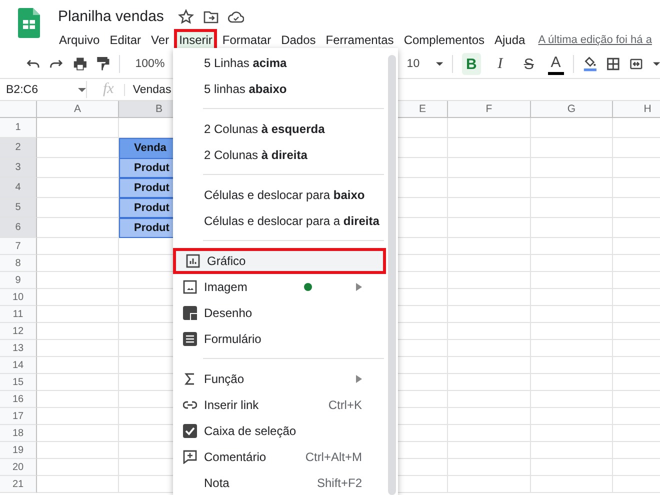 The height and width of the screenshot is (495, 660). Describe the element at coordinates (78, 109) in the screenshot. I see `column-header: A` at that location.